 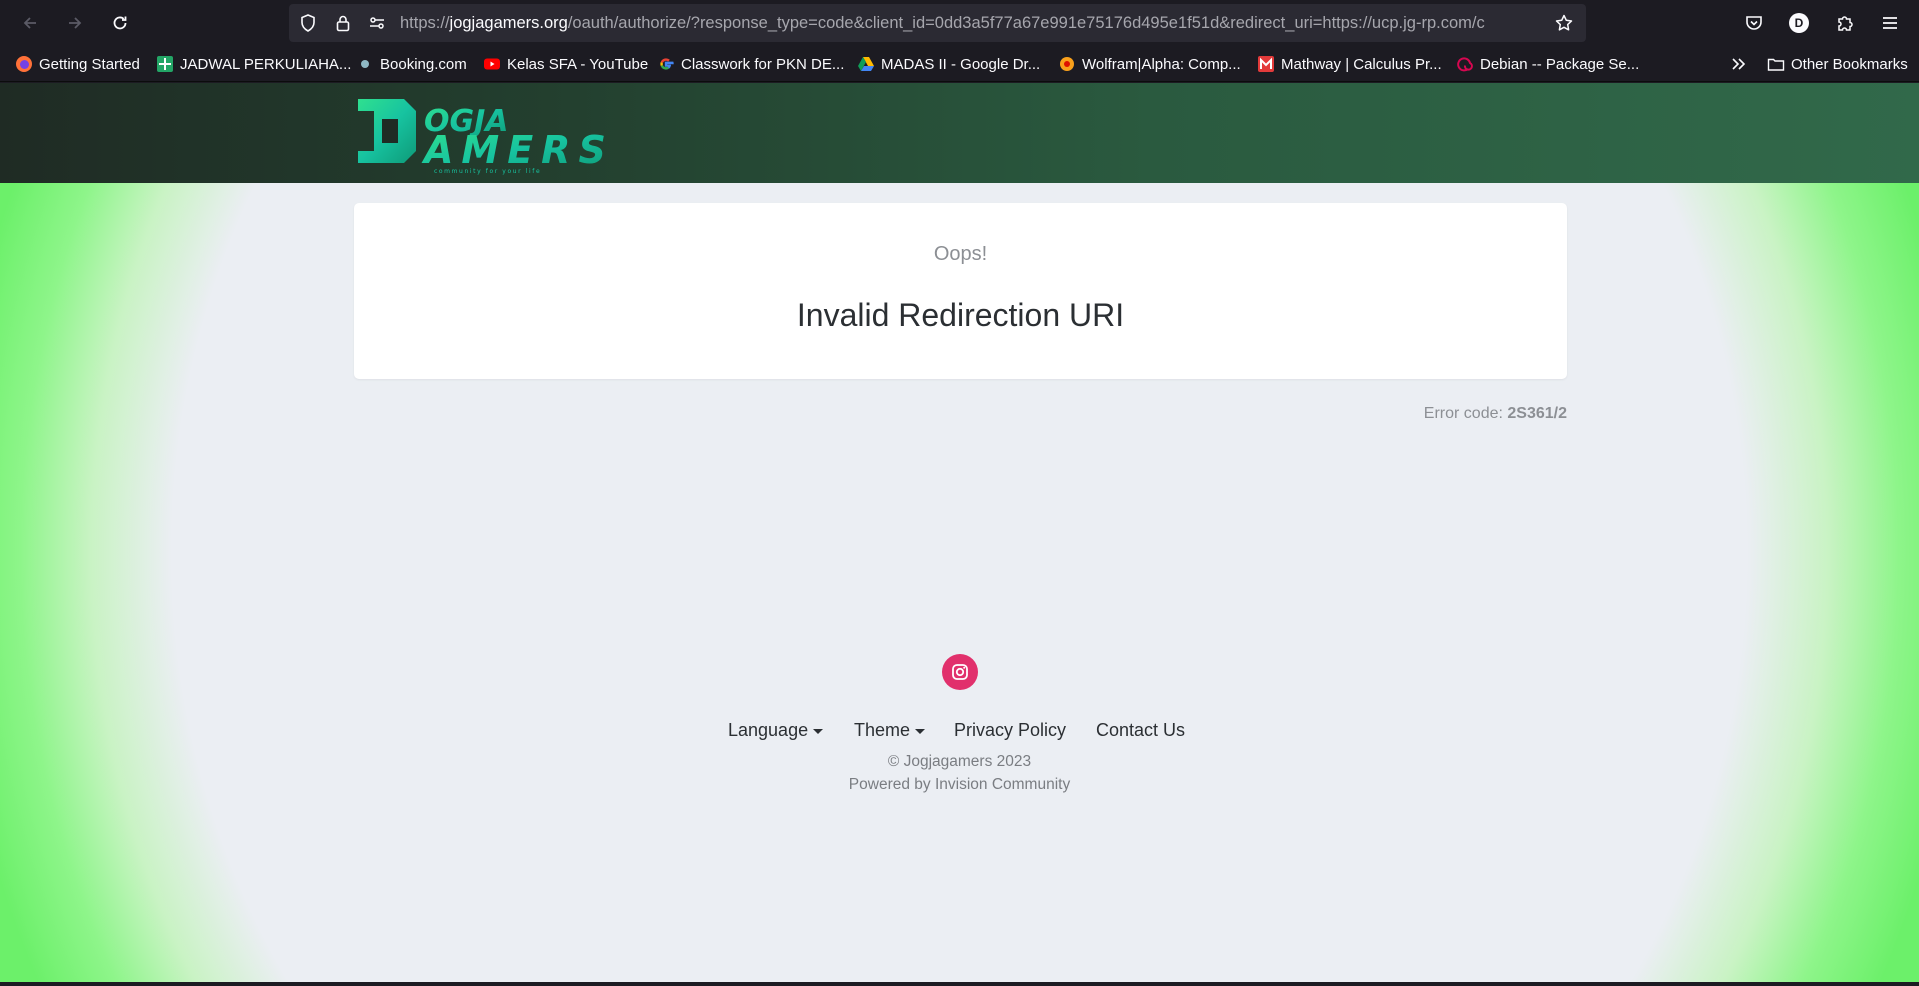 I want to click on url-scheme: https://, so click(x=425, y=23).